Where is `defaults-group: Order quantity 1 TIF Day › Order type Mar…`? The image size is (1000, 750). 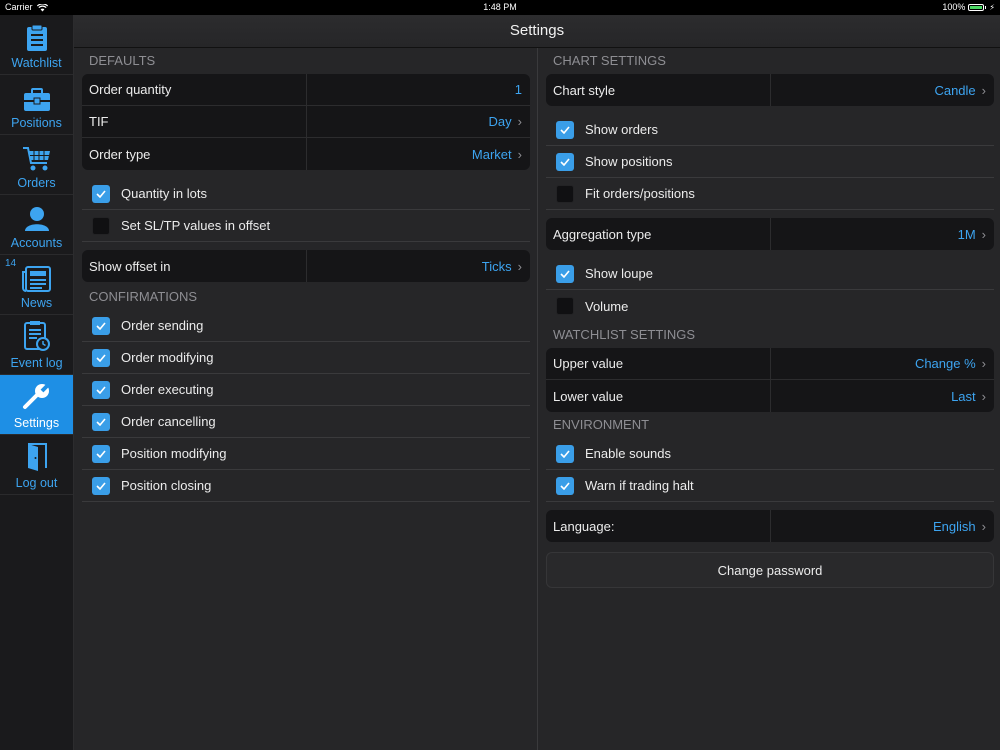
defaults-group: Order quantity 1 TIF Day › Order type Mar… is located at coordinates (306, 122).